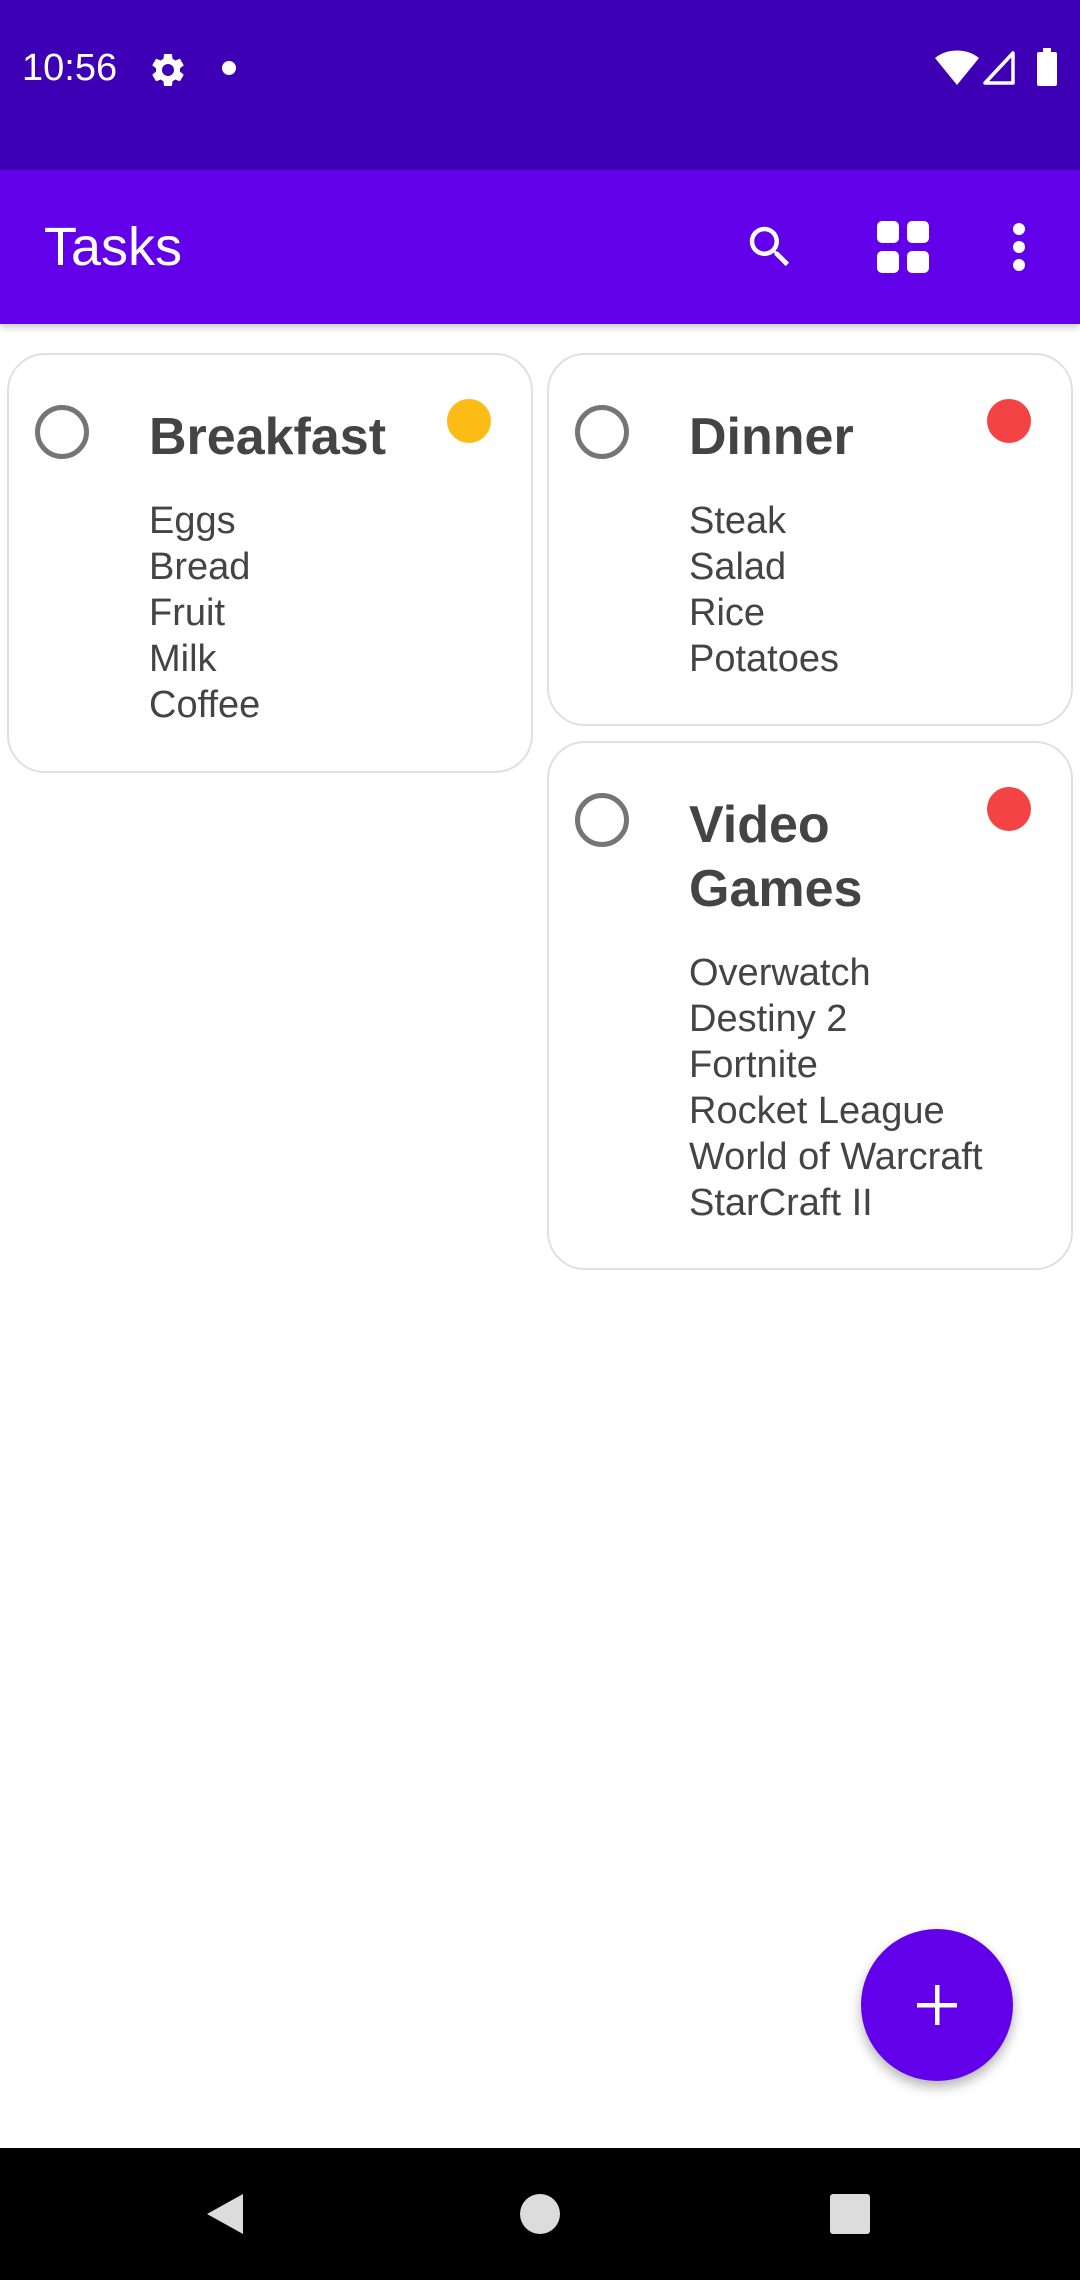 The height and width of the screenshot is (2280, 1080). I want to click on signal-icon, so click(999, 68).